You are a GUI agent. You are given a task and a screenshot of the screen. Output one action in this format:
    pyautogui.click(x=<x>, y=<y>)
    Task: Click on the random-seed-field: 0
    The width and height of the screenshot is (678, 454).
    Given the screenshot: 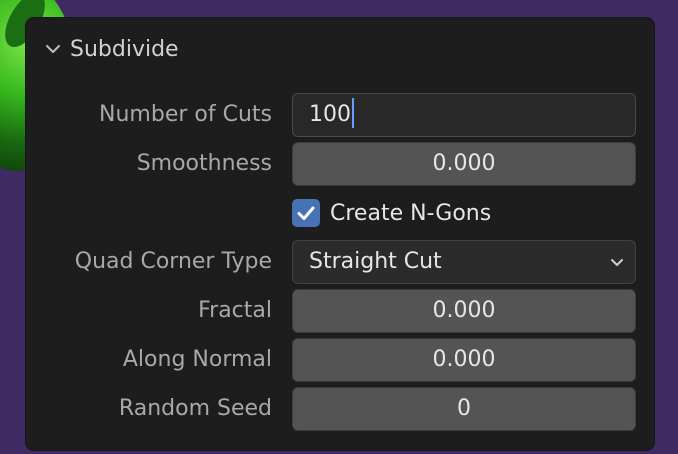 What is the action you would take?
    pyautogui.click(x=464, y=409)
    